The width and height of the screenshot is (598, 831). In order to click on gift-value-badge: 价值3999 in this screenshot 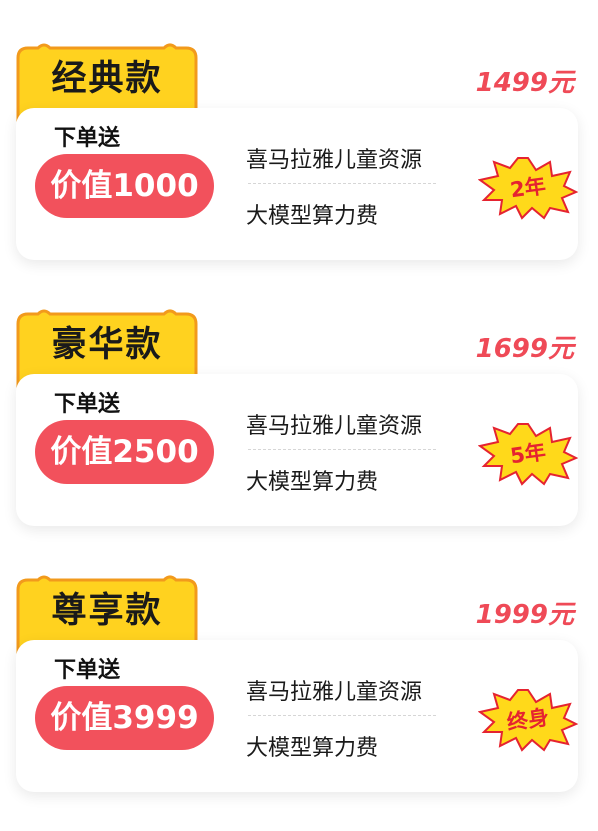, I will do `click(124, 718)`.